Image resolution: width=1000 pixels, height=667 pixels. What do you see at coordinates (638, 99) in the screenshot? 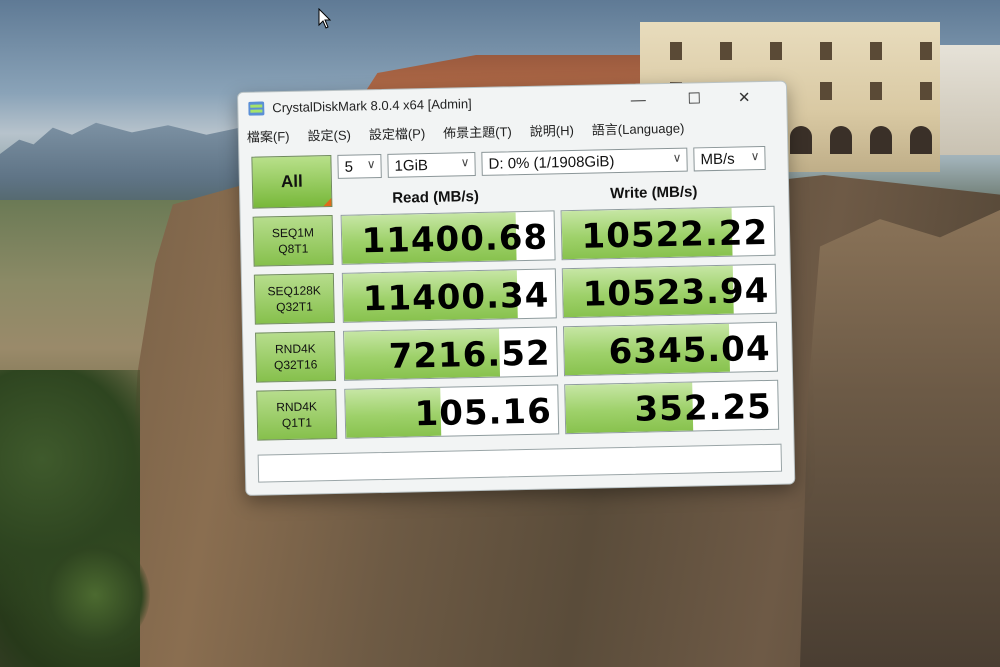
I see `minimize-button: —` at bounding box center [638, 99].